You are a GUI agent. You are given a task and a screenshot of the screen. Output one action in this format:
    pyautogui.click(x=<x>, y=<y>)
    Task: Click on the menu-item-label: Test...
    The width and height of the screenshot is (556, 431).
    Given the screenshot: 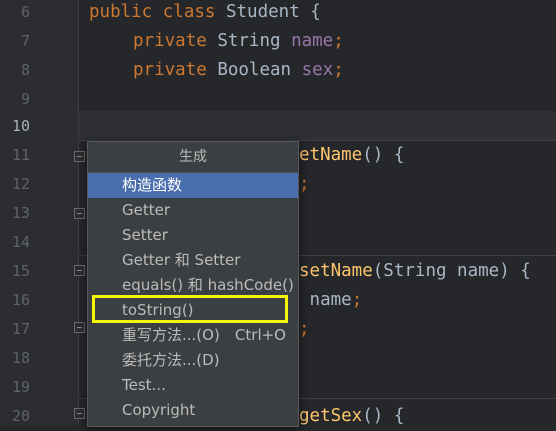 What is the action you would take?
    pyautogui.click(x=144, y=385)
    